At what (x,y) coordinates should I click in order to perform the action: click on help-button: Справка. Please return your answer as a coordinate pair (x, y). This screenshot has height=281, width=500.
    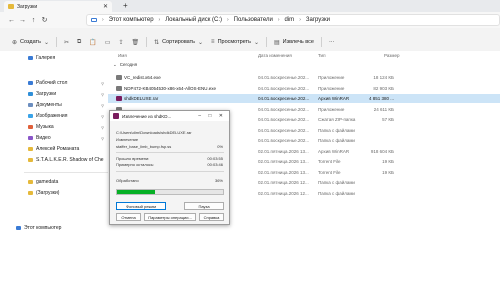
    Looking at the image, I should click on (211, 217).